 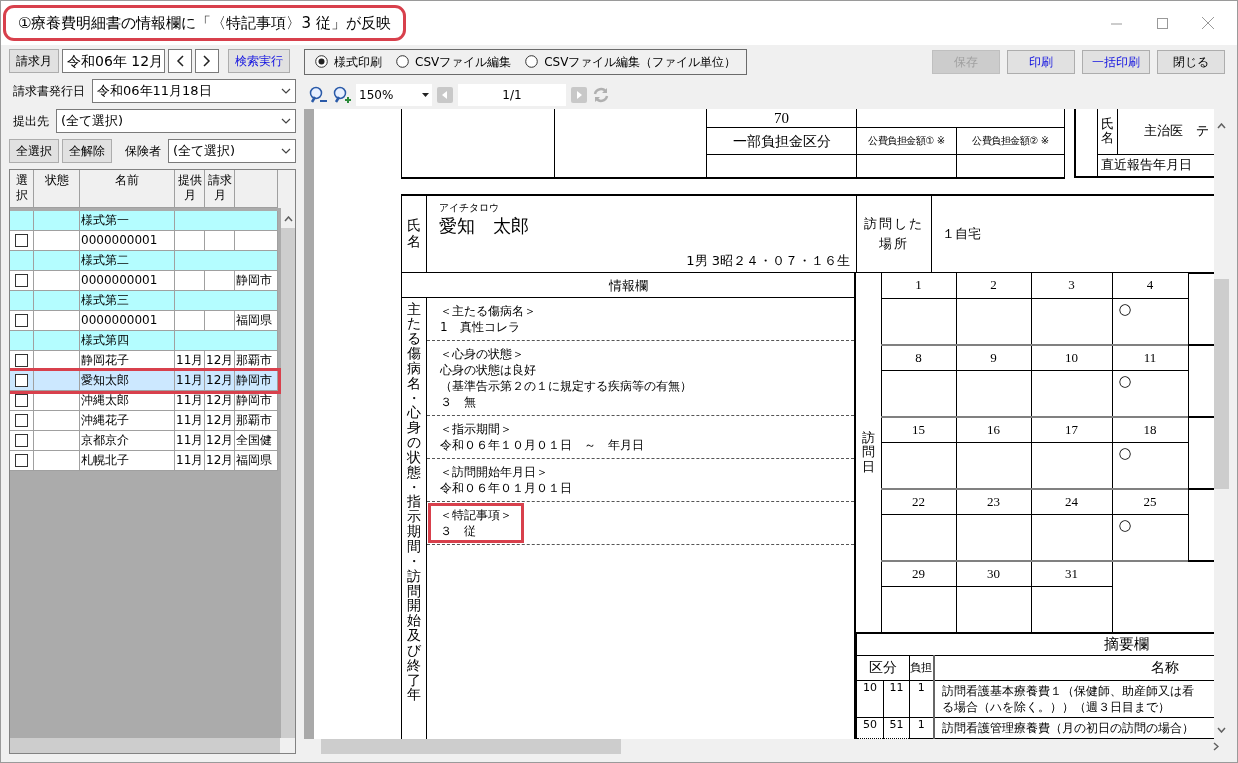 I want to click on zoom-in-icon, so click(x=342, y=95).